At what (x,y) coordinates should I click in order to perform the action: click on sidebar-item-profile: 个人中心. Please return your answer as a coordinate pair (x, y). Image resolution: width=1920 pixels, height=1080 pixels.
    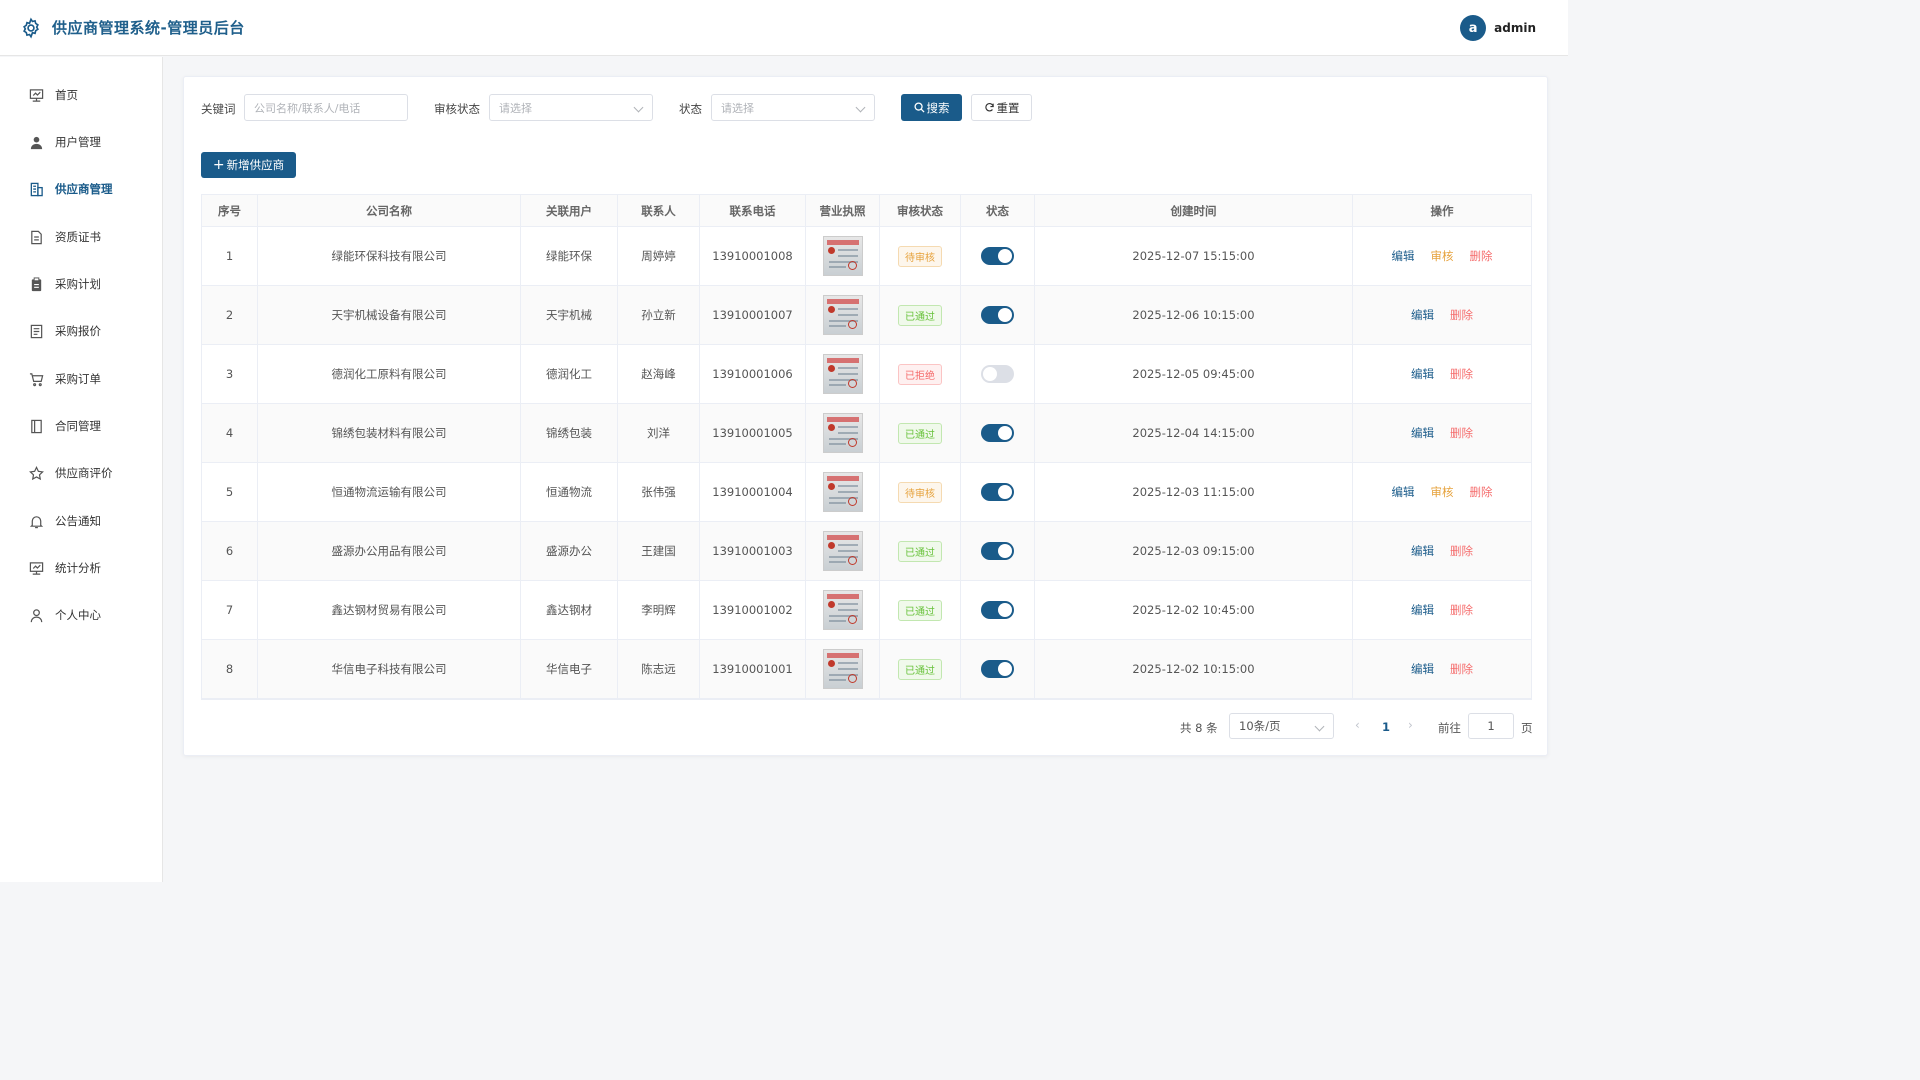
    Looking at the image, I should click on (81, 615).